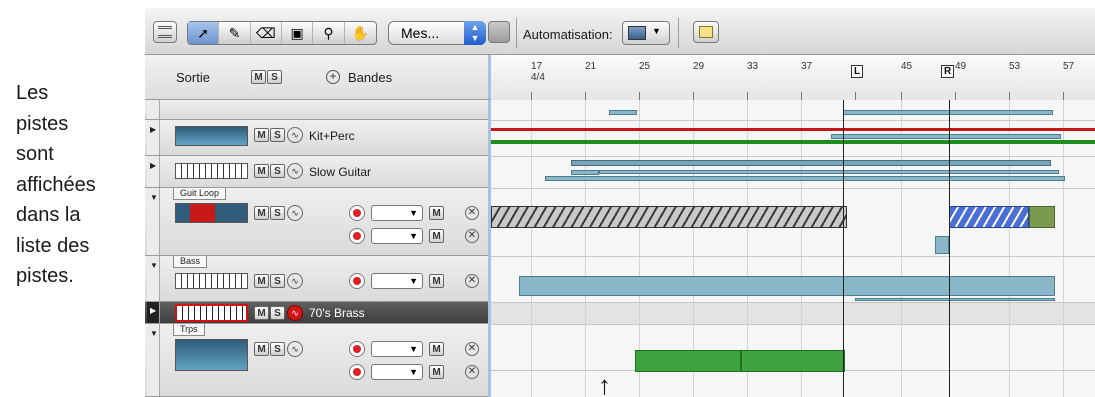 The height and width of the screenshot is (397, 1095). I want to click on right-locator-line, so click(949, 248).